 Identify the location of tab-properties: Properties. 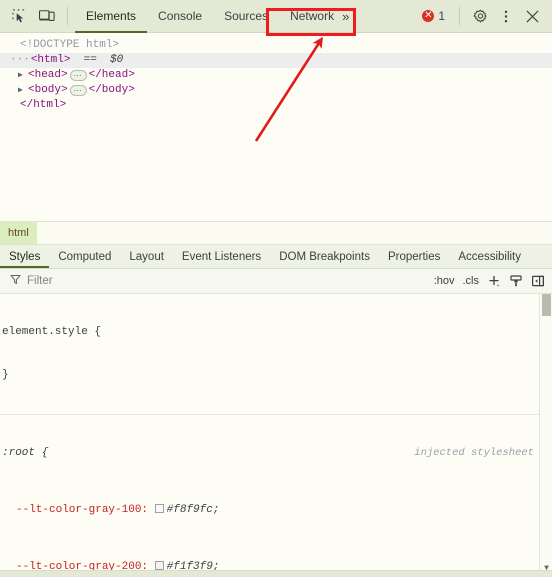
(414, 256).